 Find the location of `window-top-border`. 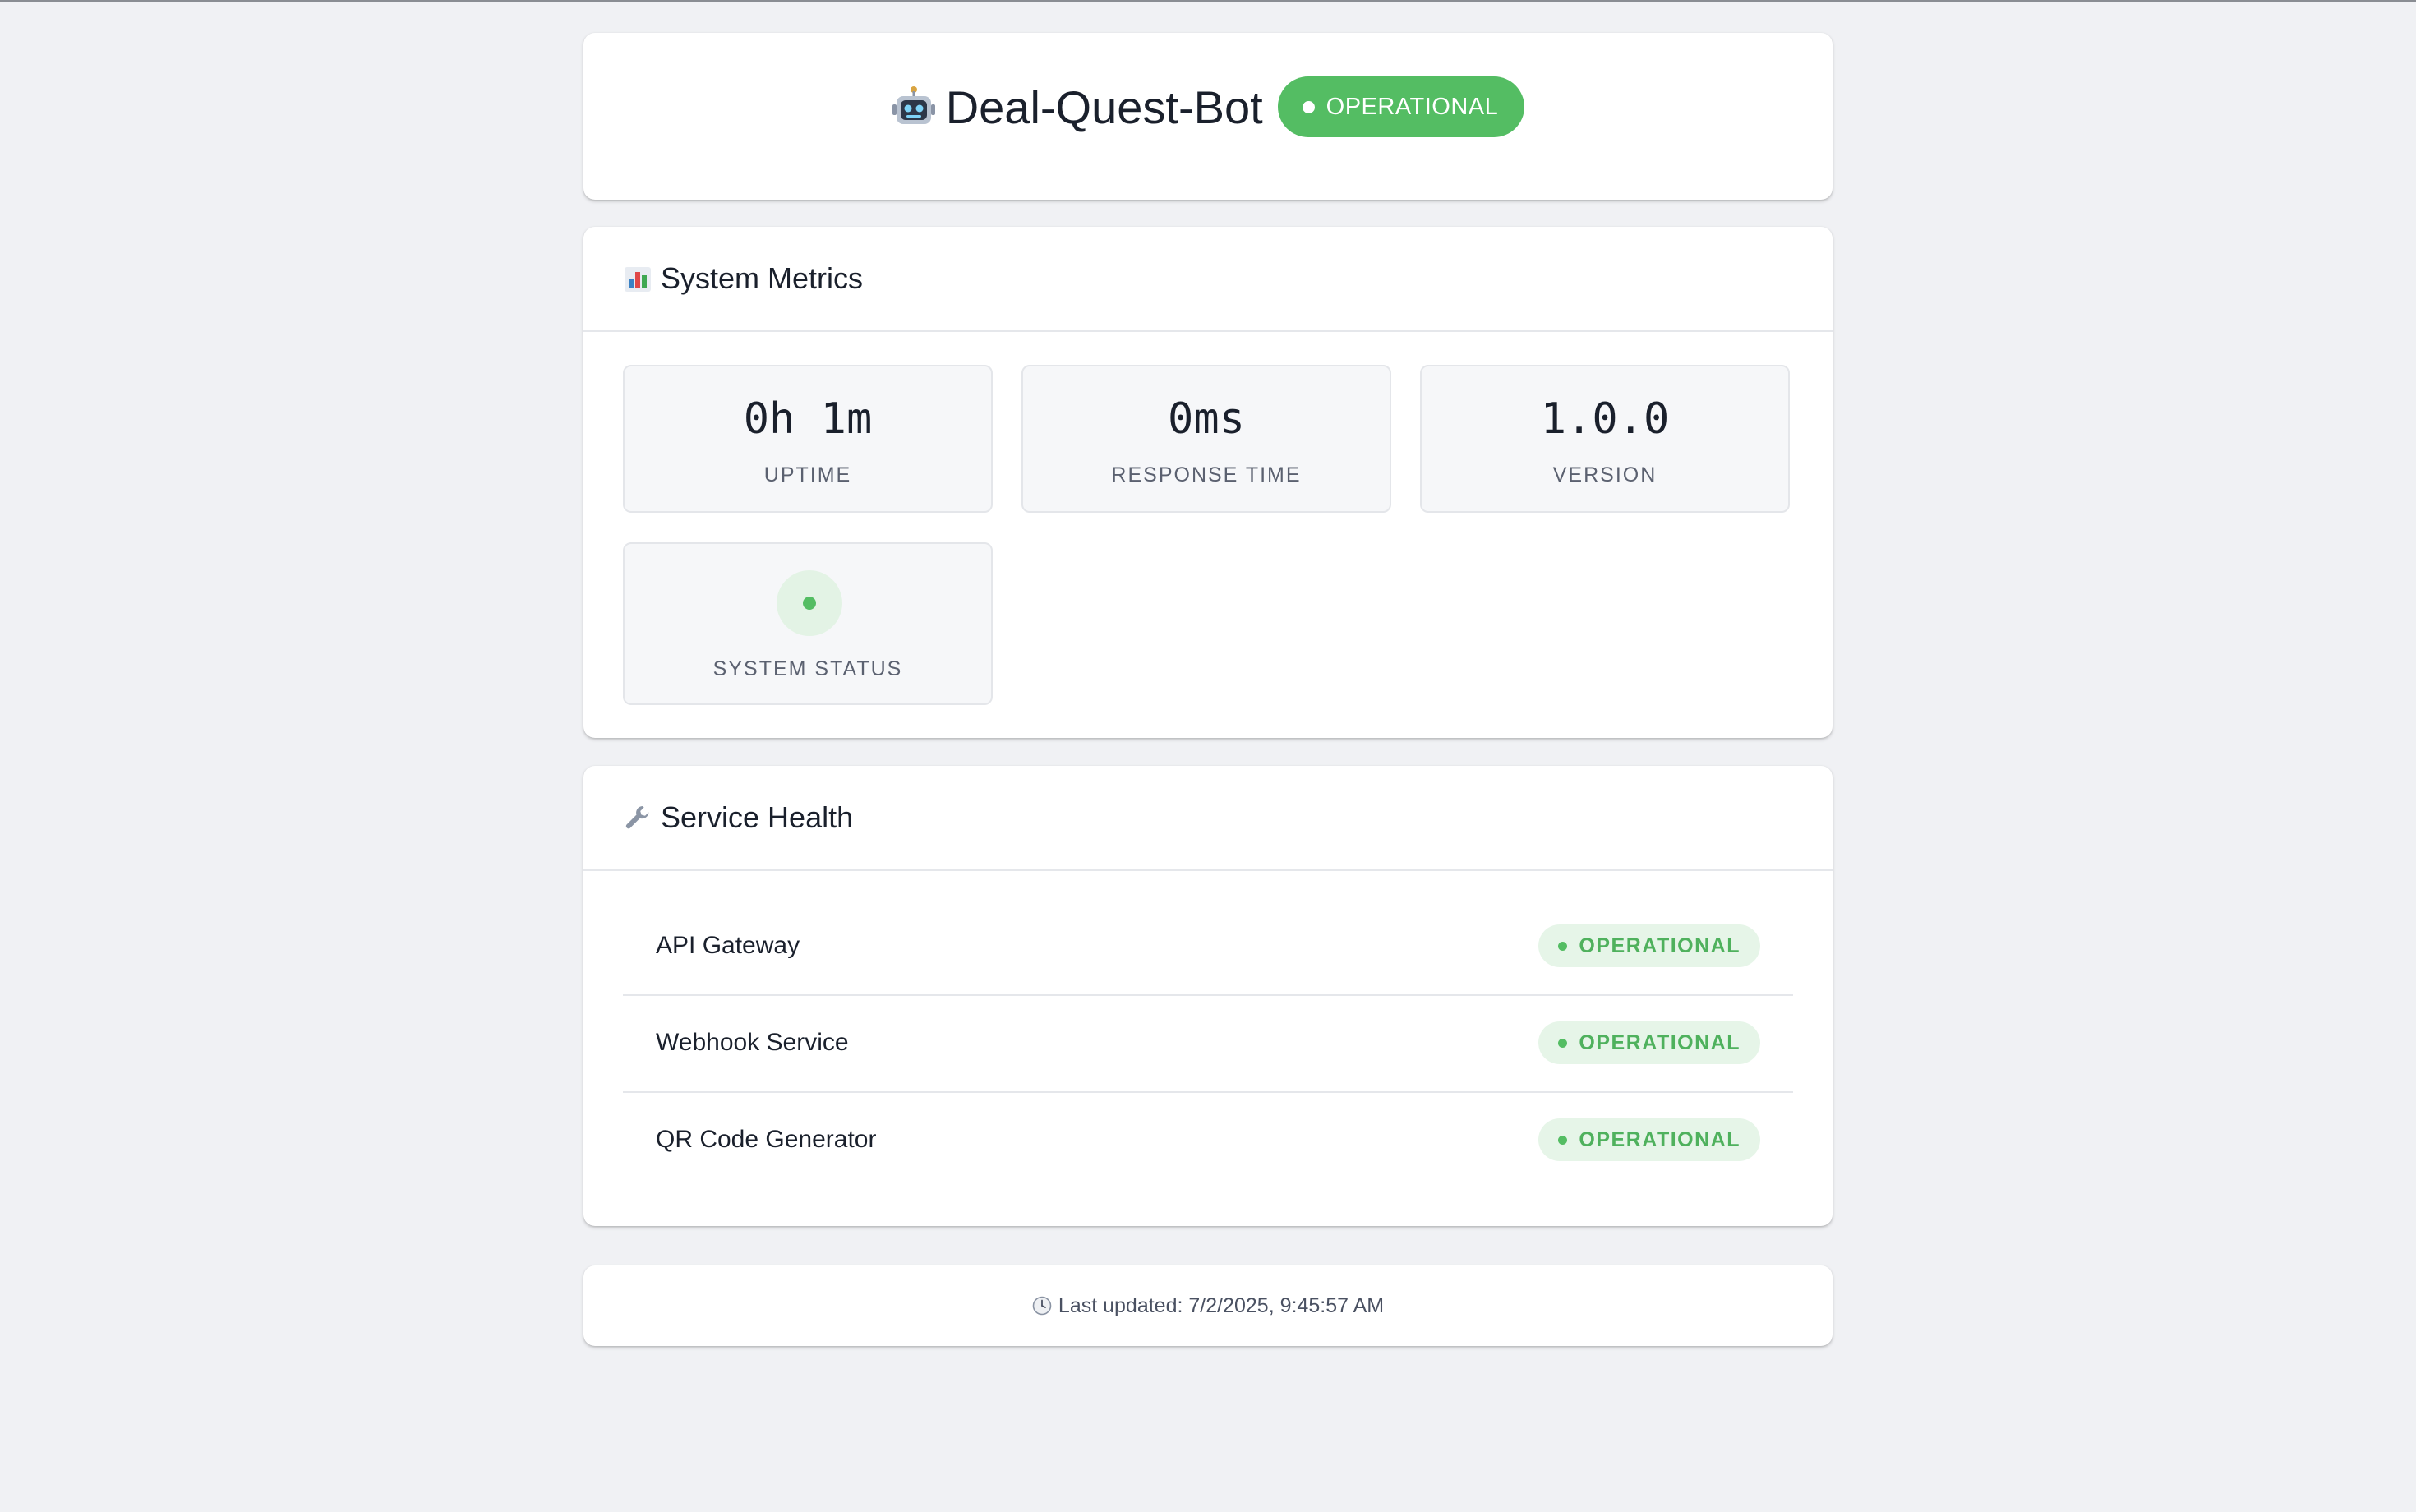

window-top-border is located at coordinates (1208, 1).